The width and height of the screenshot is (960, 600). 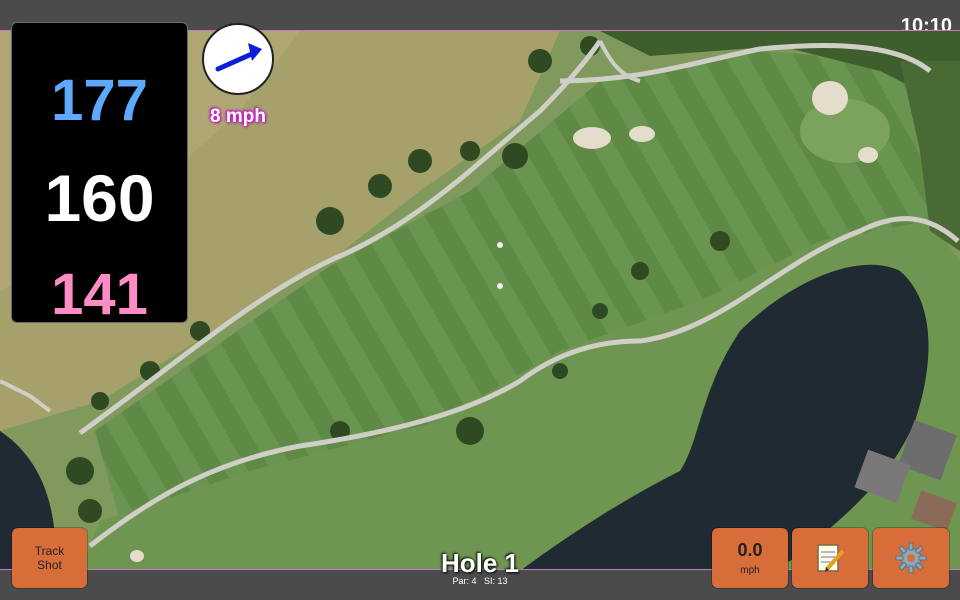 I want to click on track-shot-label: Track Shot, so click(x=49, y=558).